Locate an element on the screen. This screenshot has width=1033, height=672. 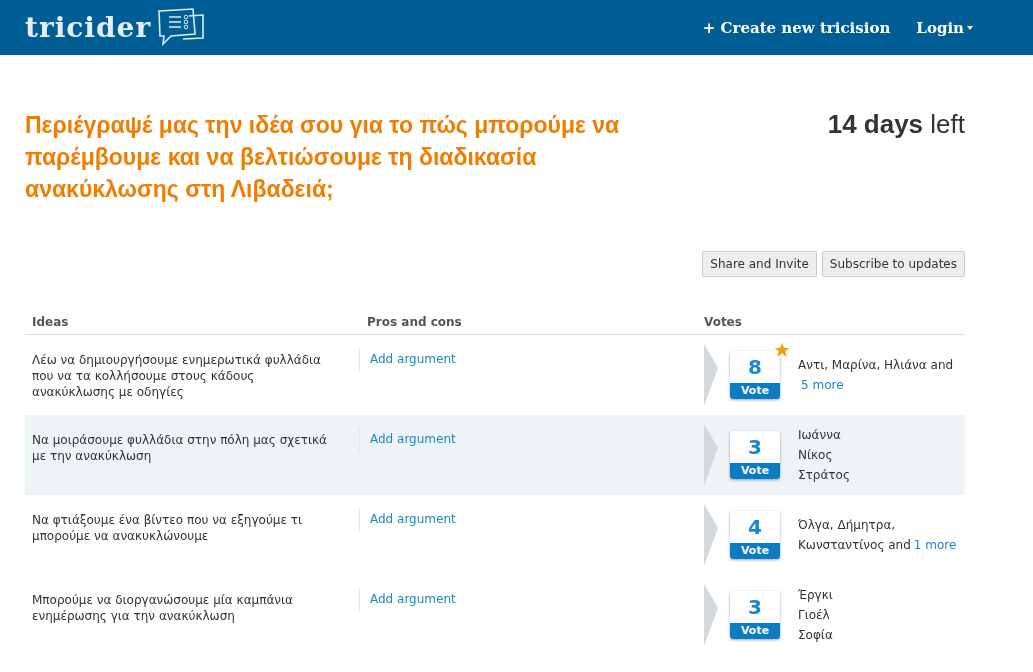
idea-text: Να φτιάξουμε ένα βίντεο που να εξηγούμε τι μπορούμε να ανακυκλώνουμε is located at coordinates (167, 528).